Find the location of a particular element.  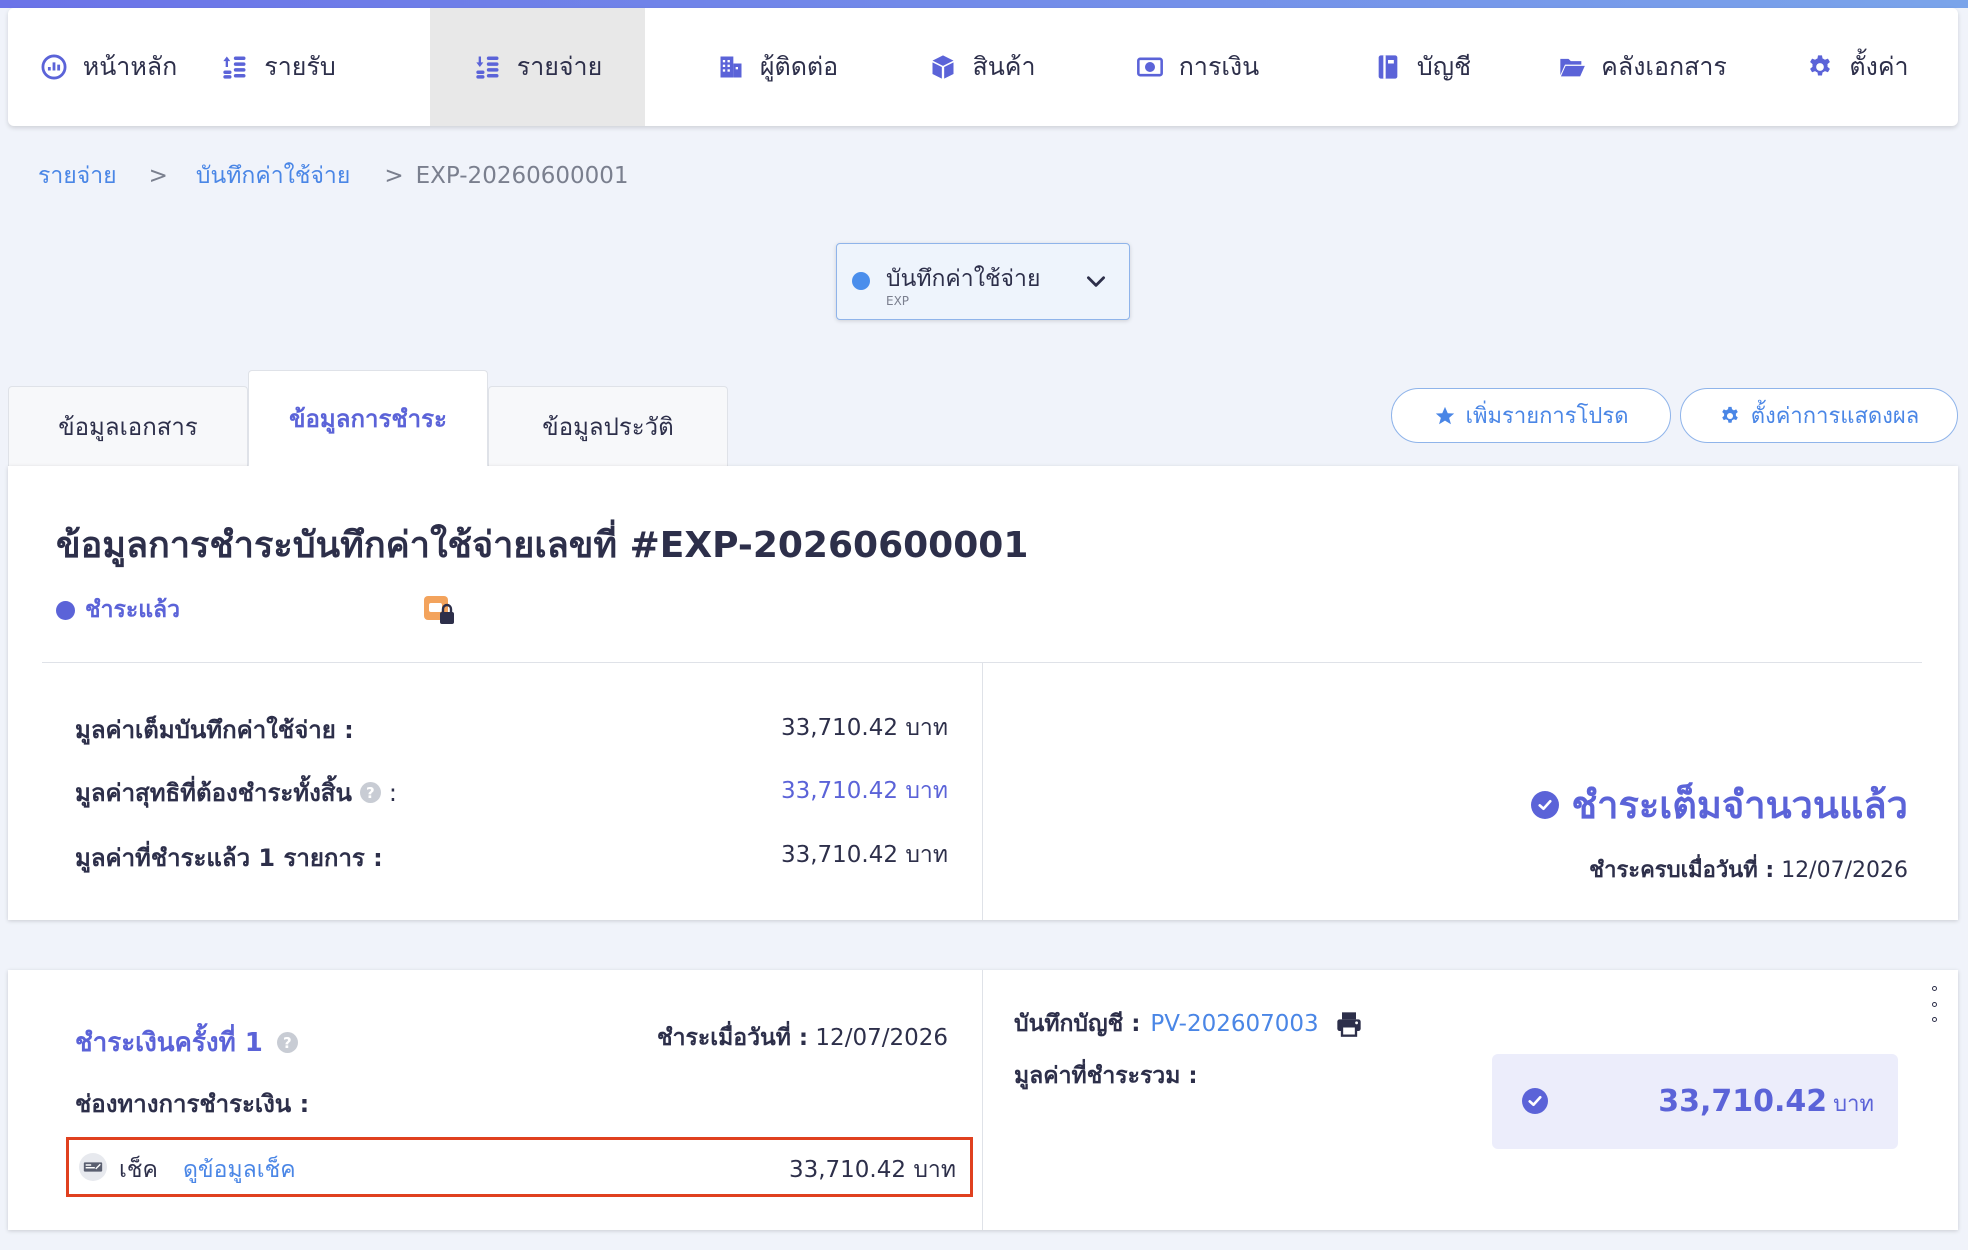

nav-item-dashboard: หน้าหลัก is located at coordinates (108, 67).